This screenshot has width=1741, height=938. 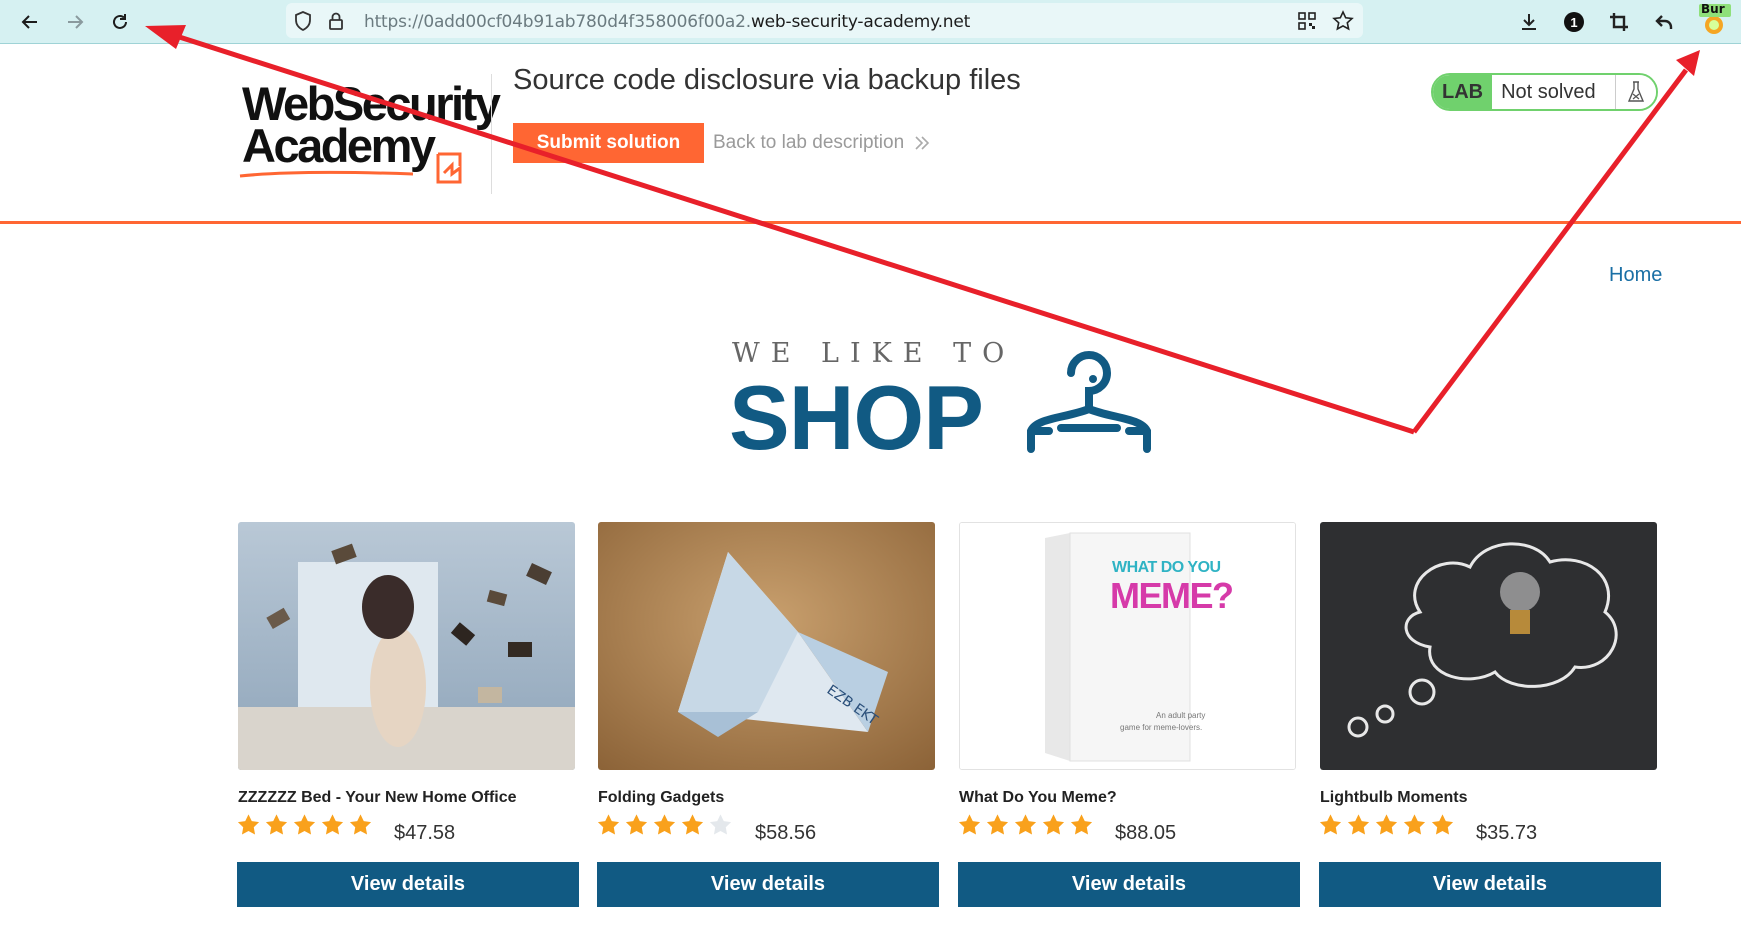 I want to click on lab-status-widget: LAB Not solved, so click(x=1544, y=92).